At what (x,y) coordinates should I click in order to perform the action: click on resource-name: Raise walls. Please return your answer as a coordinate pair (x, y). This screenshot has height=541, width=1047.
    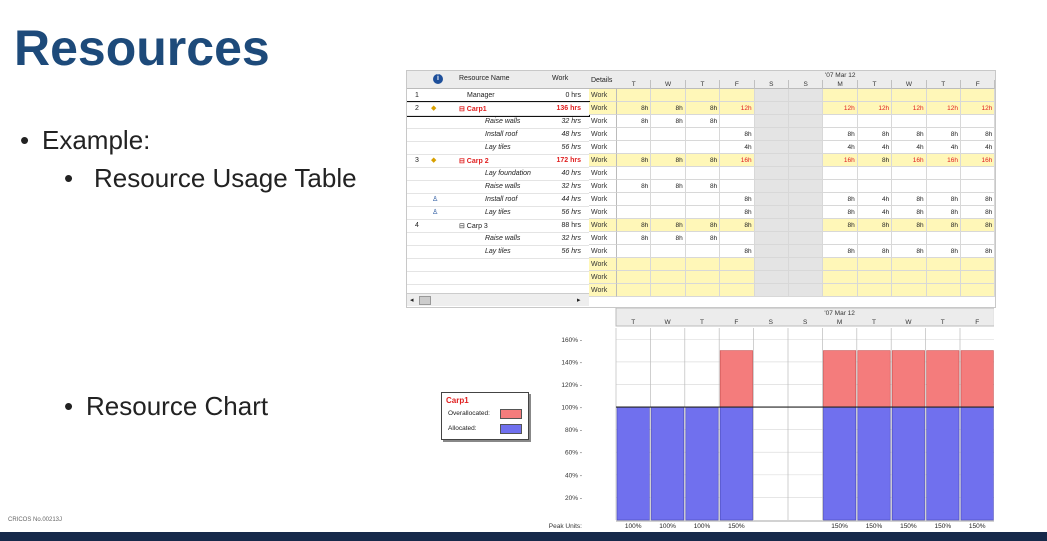
    Looking at the image, I should click on (502, 121).